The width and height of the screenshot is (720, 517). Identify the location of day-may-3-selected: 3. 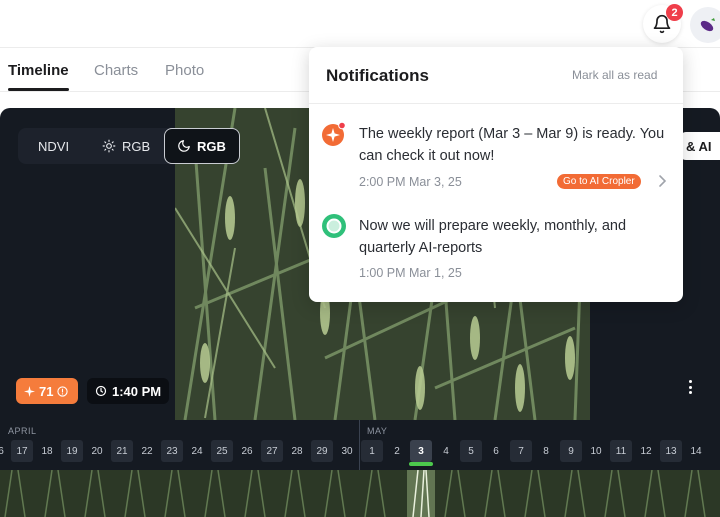
(421, 451).